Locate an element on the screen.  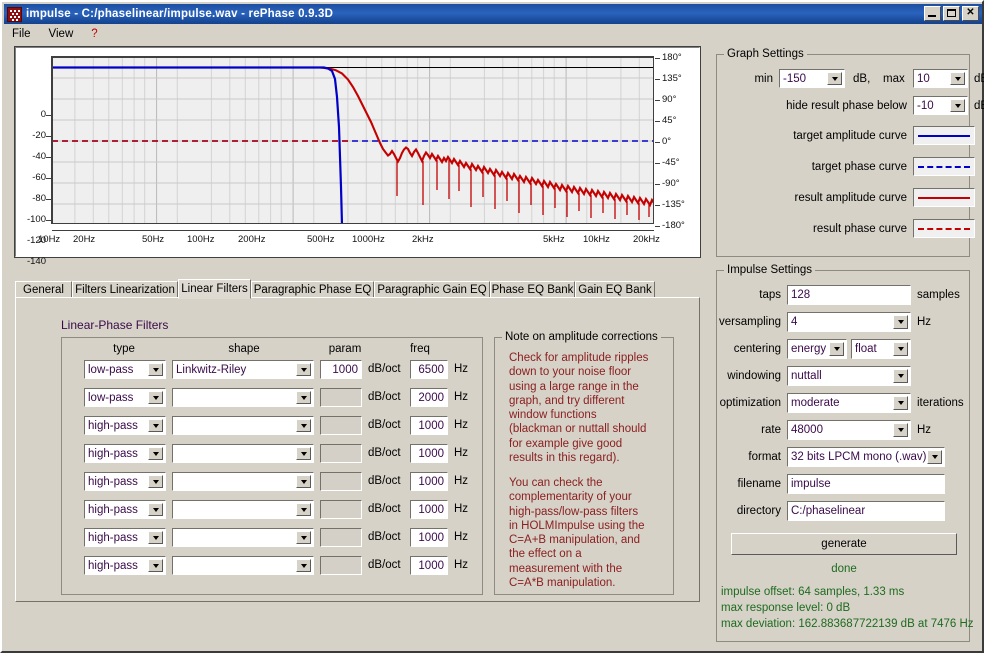
centering-type-combo: float is located at coordinates (881, 349).